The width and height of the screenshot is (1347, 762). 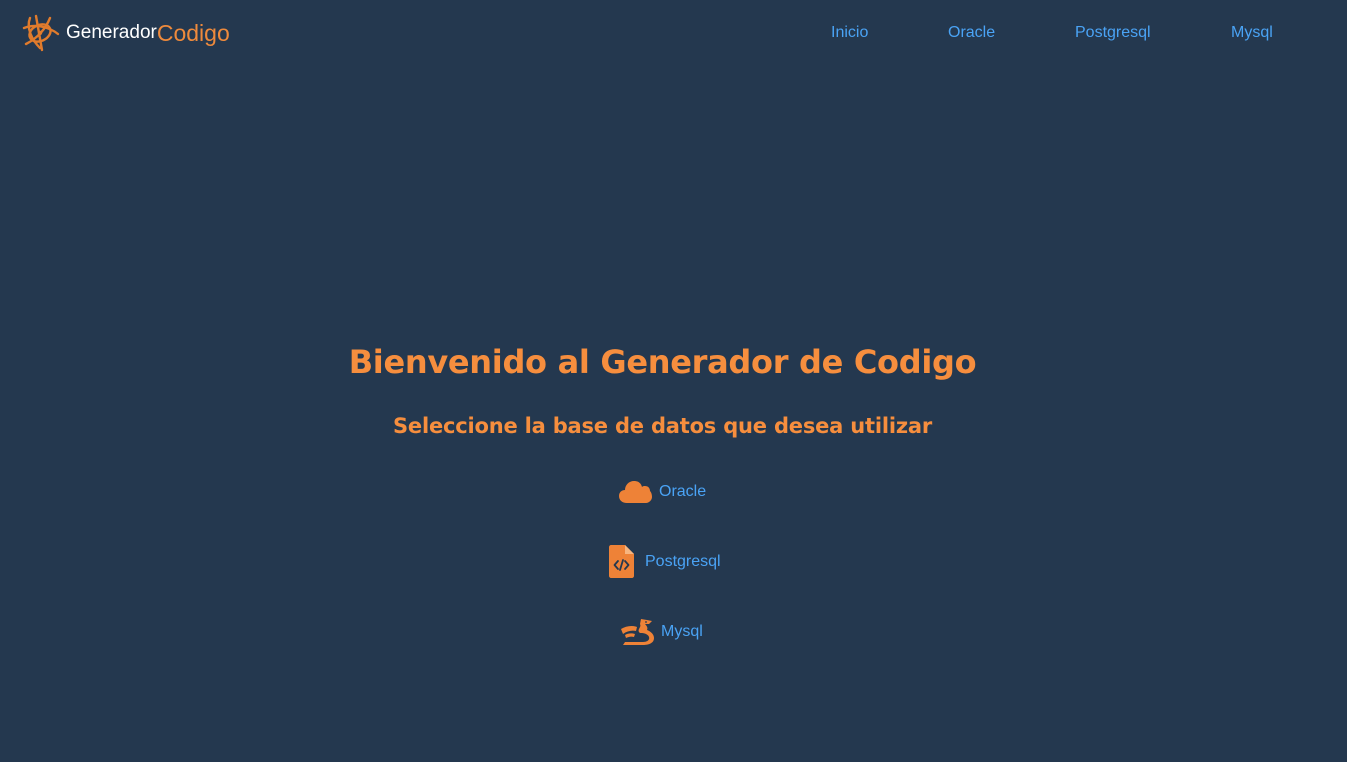 I want to click on brand-name-part2: Codigo, so click(x=193, y=33).